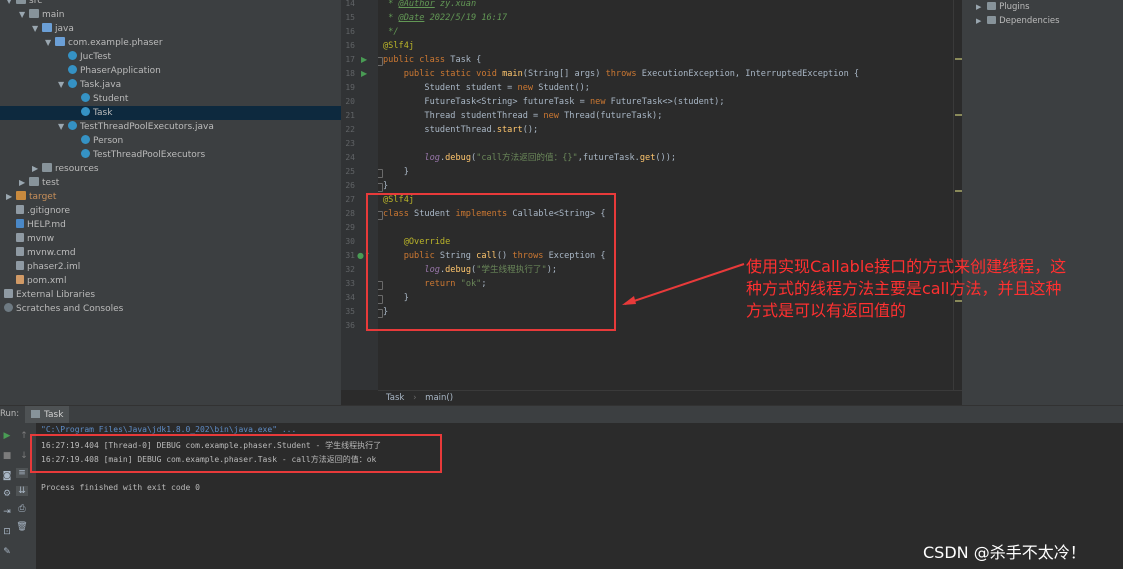 The height and width of the screenshot is (569, 1123). What do you see at coordinates (41, 253) in the screenshot?
I see `tree-item: mvnw.cmd` at bounding box center [41, 253].